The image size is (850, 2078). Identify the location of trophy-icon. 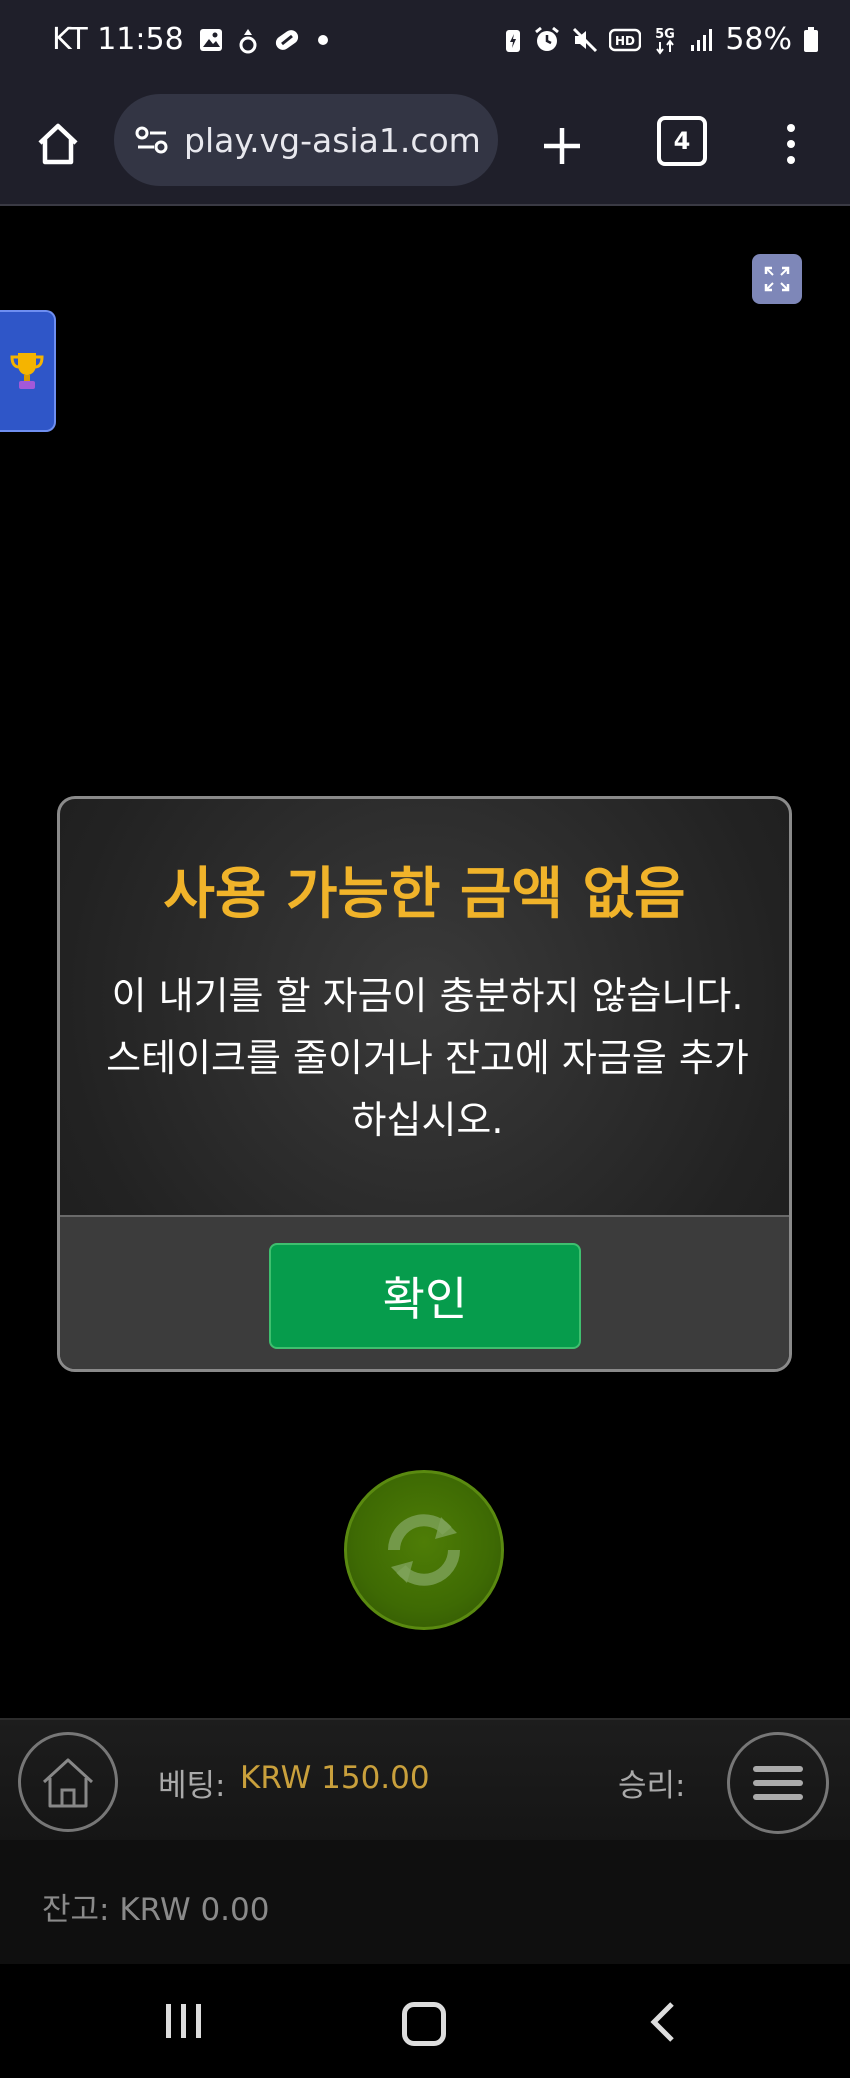
(27, 371).